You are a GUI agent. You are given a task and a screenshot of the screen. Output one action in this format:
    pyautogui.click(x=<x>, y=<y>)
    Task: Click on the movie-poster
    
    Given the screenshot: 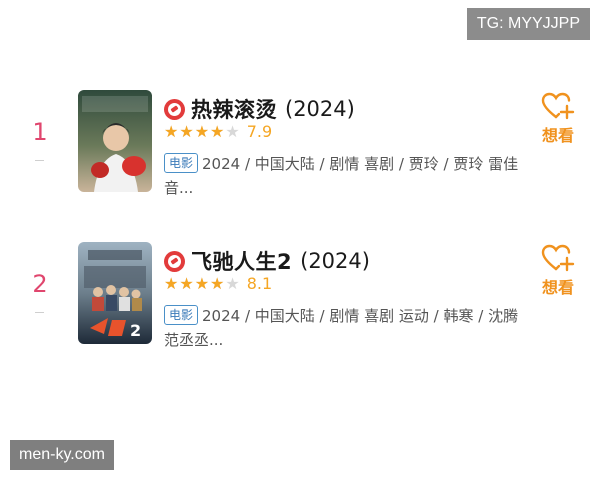 What is the action you would take?
    pyautogui.click(x=115, y=141)
    